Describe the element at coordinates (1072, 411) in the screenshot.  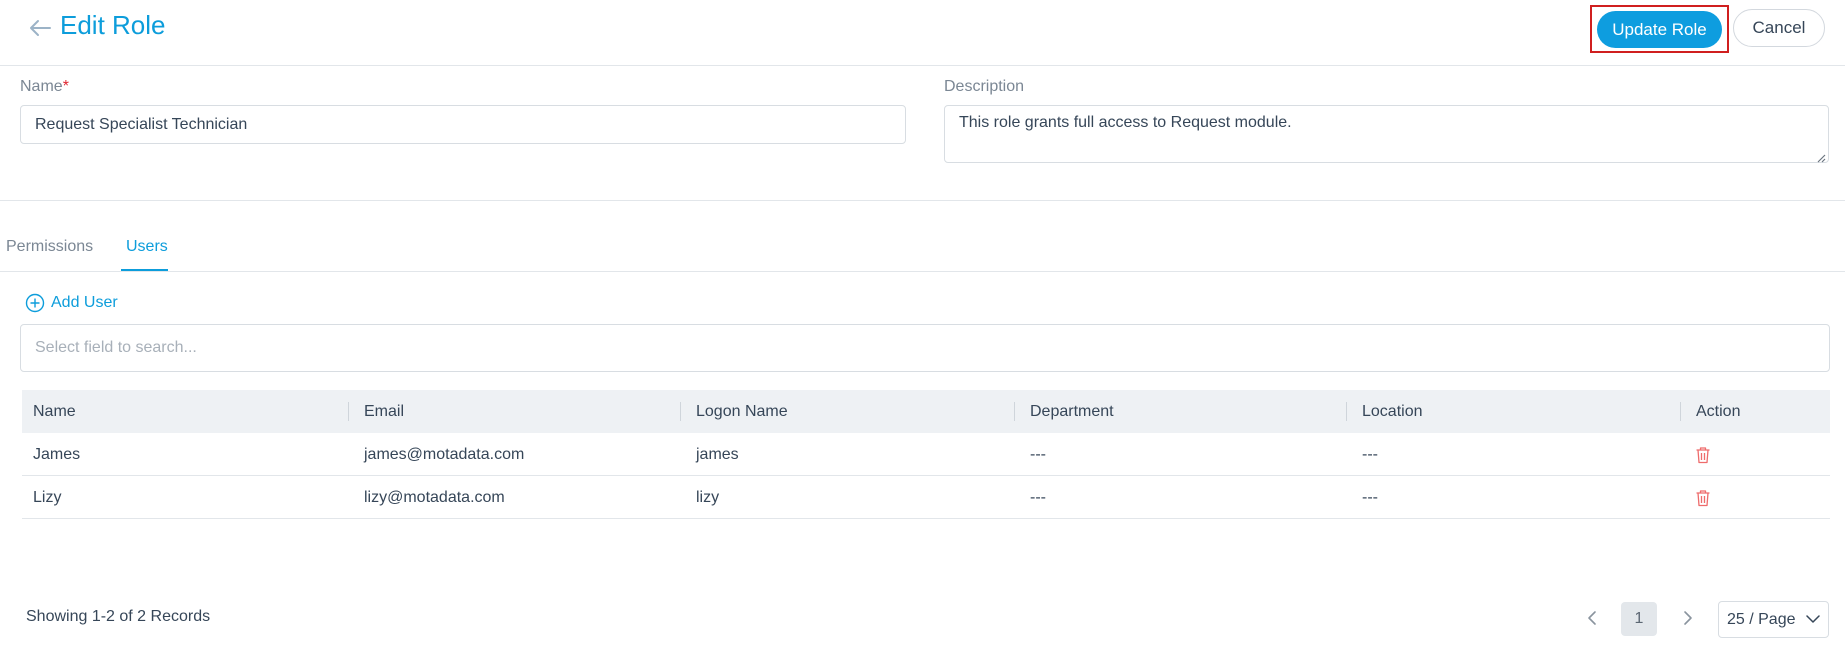
I see `column-header-department: Department` at that location.